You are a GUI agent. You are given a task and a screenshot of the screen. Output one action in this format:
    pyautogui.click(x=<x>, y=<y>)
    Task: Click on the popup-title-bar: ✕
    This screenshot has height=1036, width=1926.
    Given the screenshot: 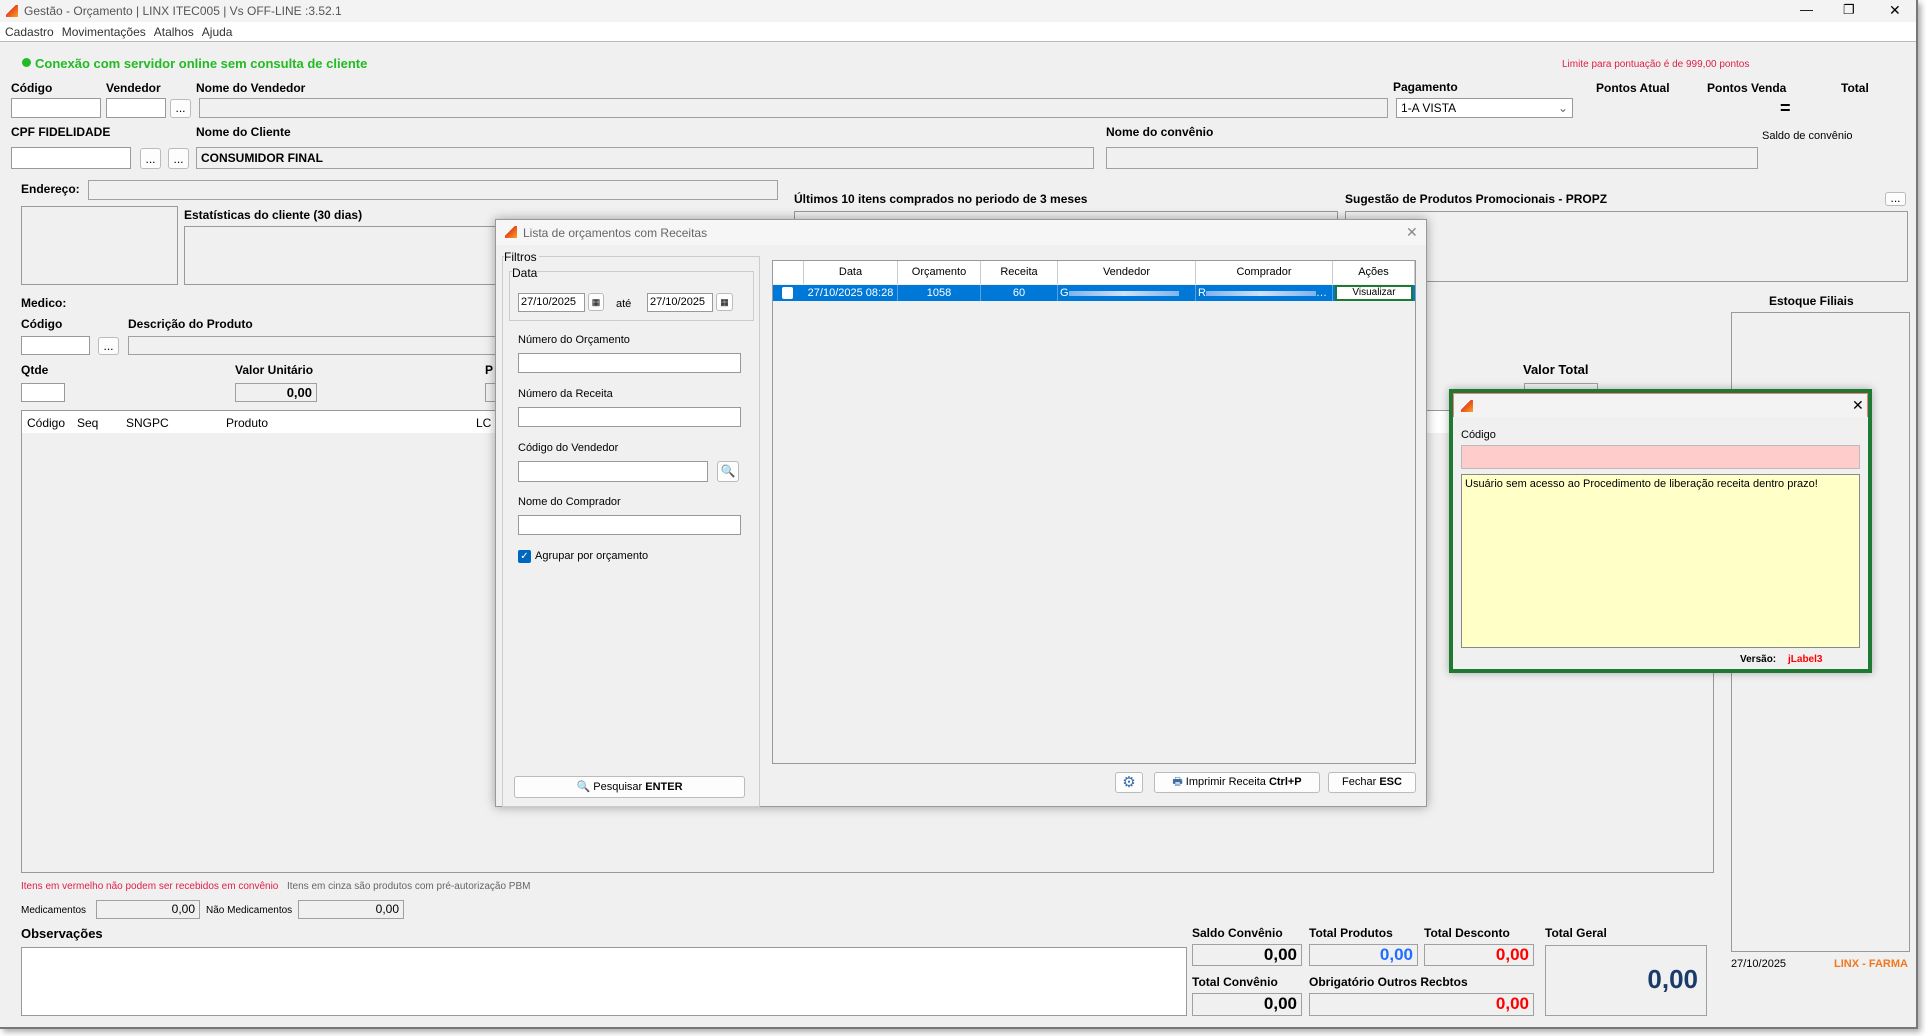 What is the action you would take?
    pyautogui.click(x=1660, y=405)
    